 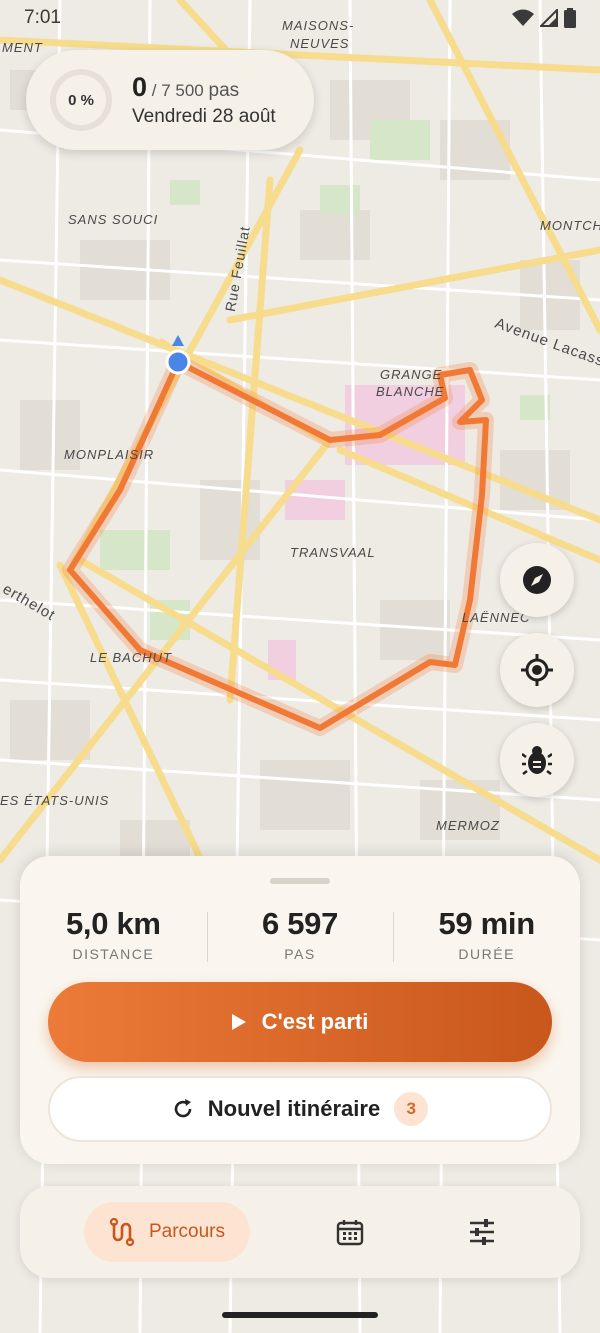 I want to click on crosshair-icon, so click(x=537, y=670).